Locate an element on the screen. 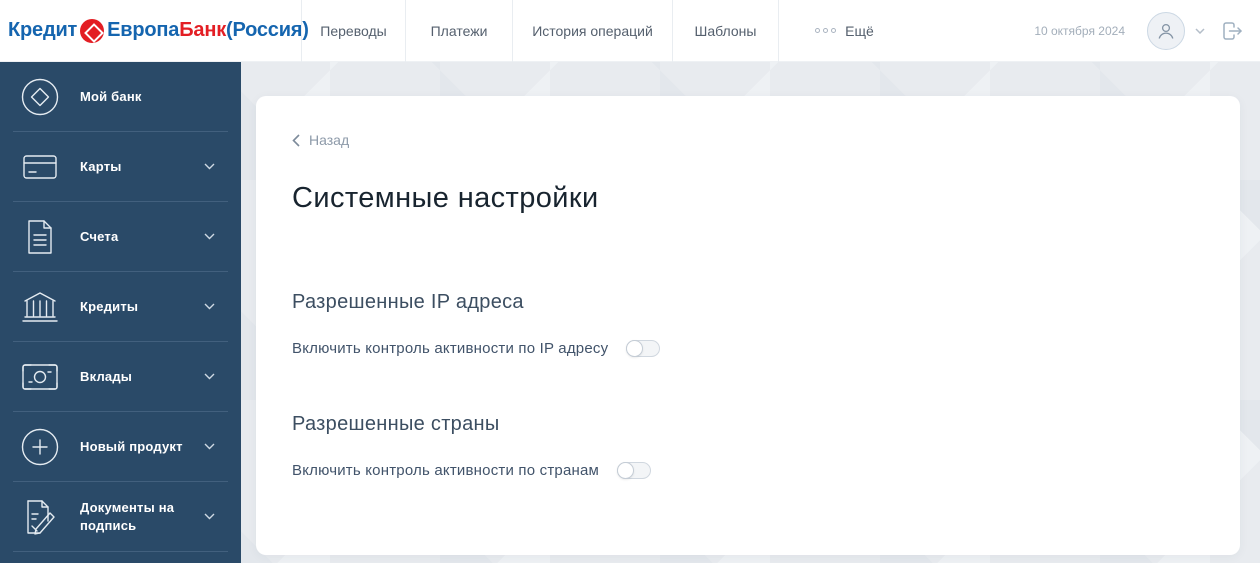  nav-item-more-label: Ещё is located at coordinates (859, 30).